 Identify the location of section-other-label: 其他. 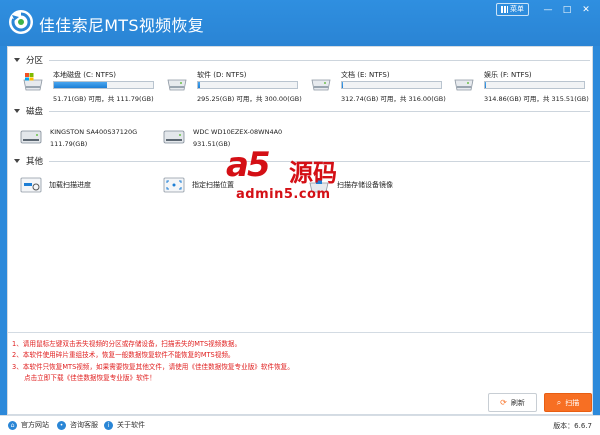
(35, 162).